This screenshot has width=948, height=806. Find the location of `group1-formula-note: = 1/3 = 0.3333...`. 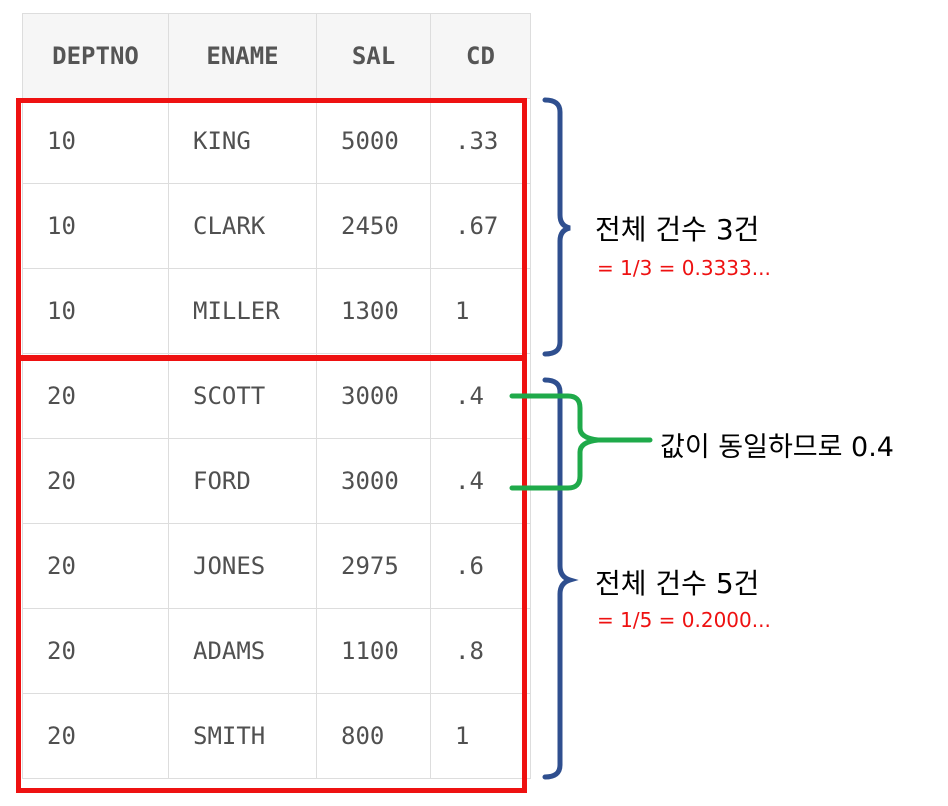

group1-formula-note: = 1/3 = 0.3333... is located at coordinates (684, 268).